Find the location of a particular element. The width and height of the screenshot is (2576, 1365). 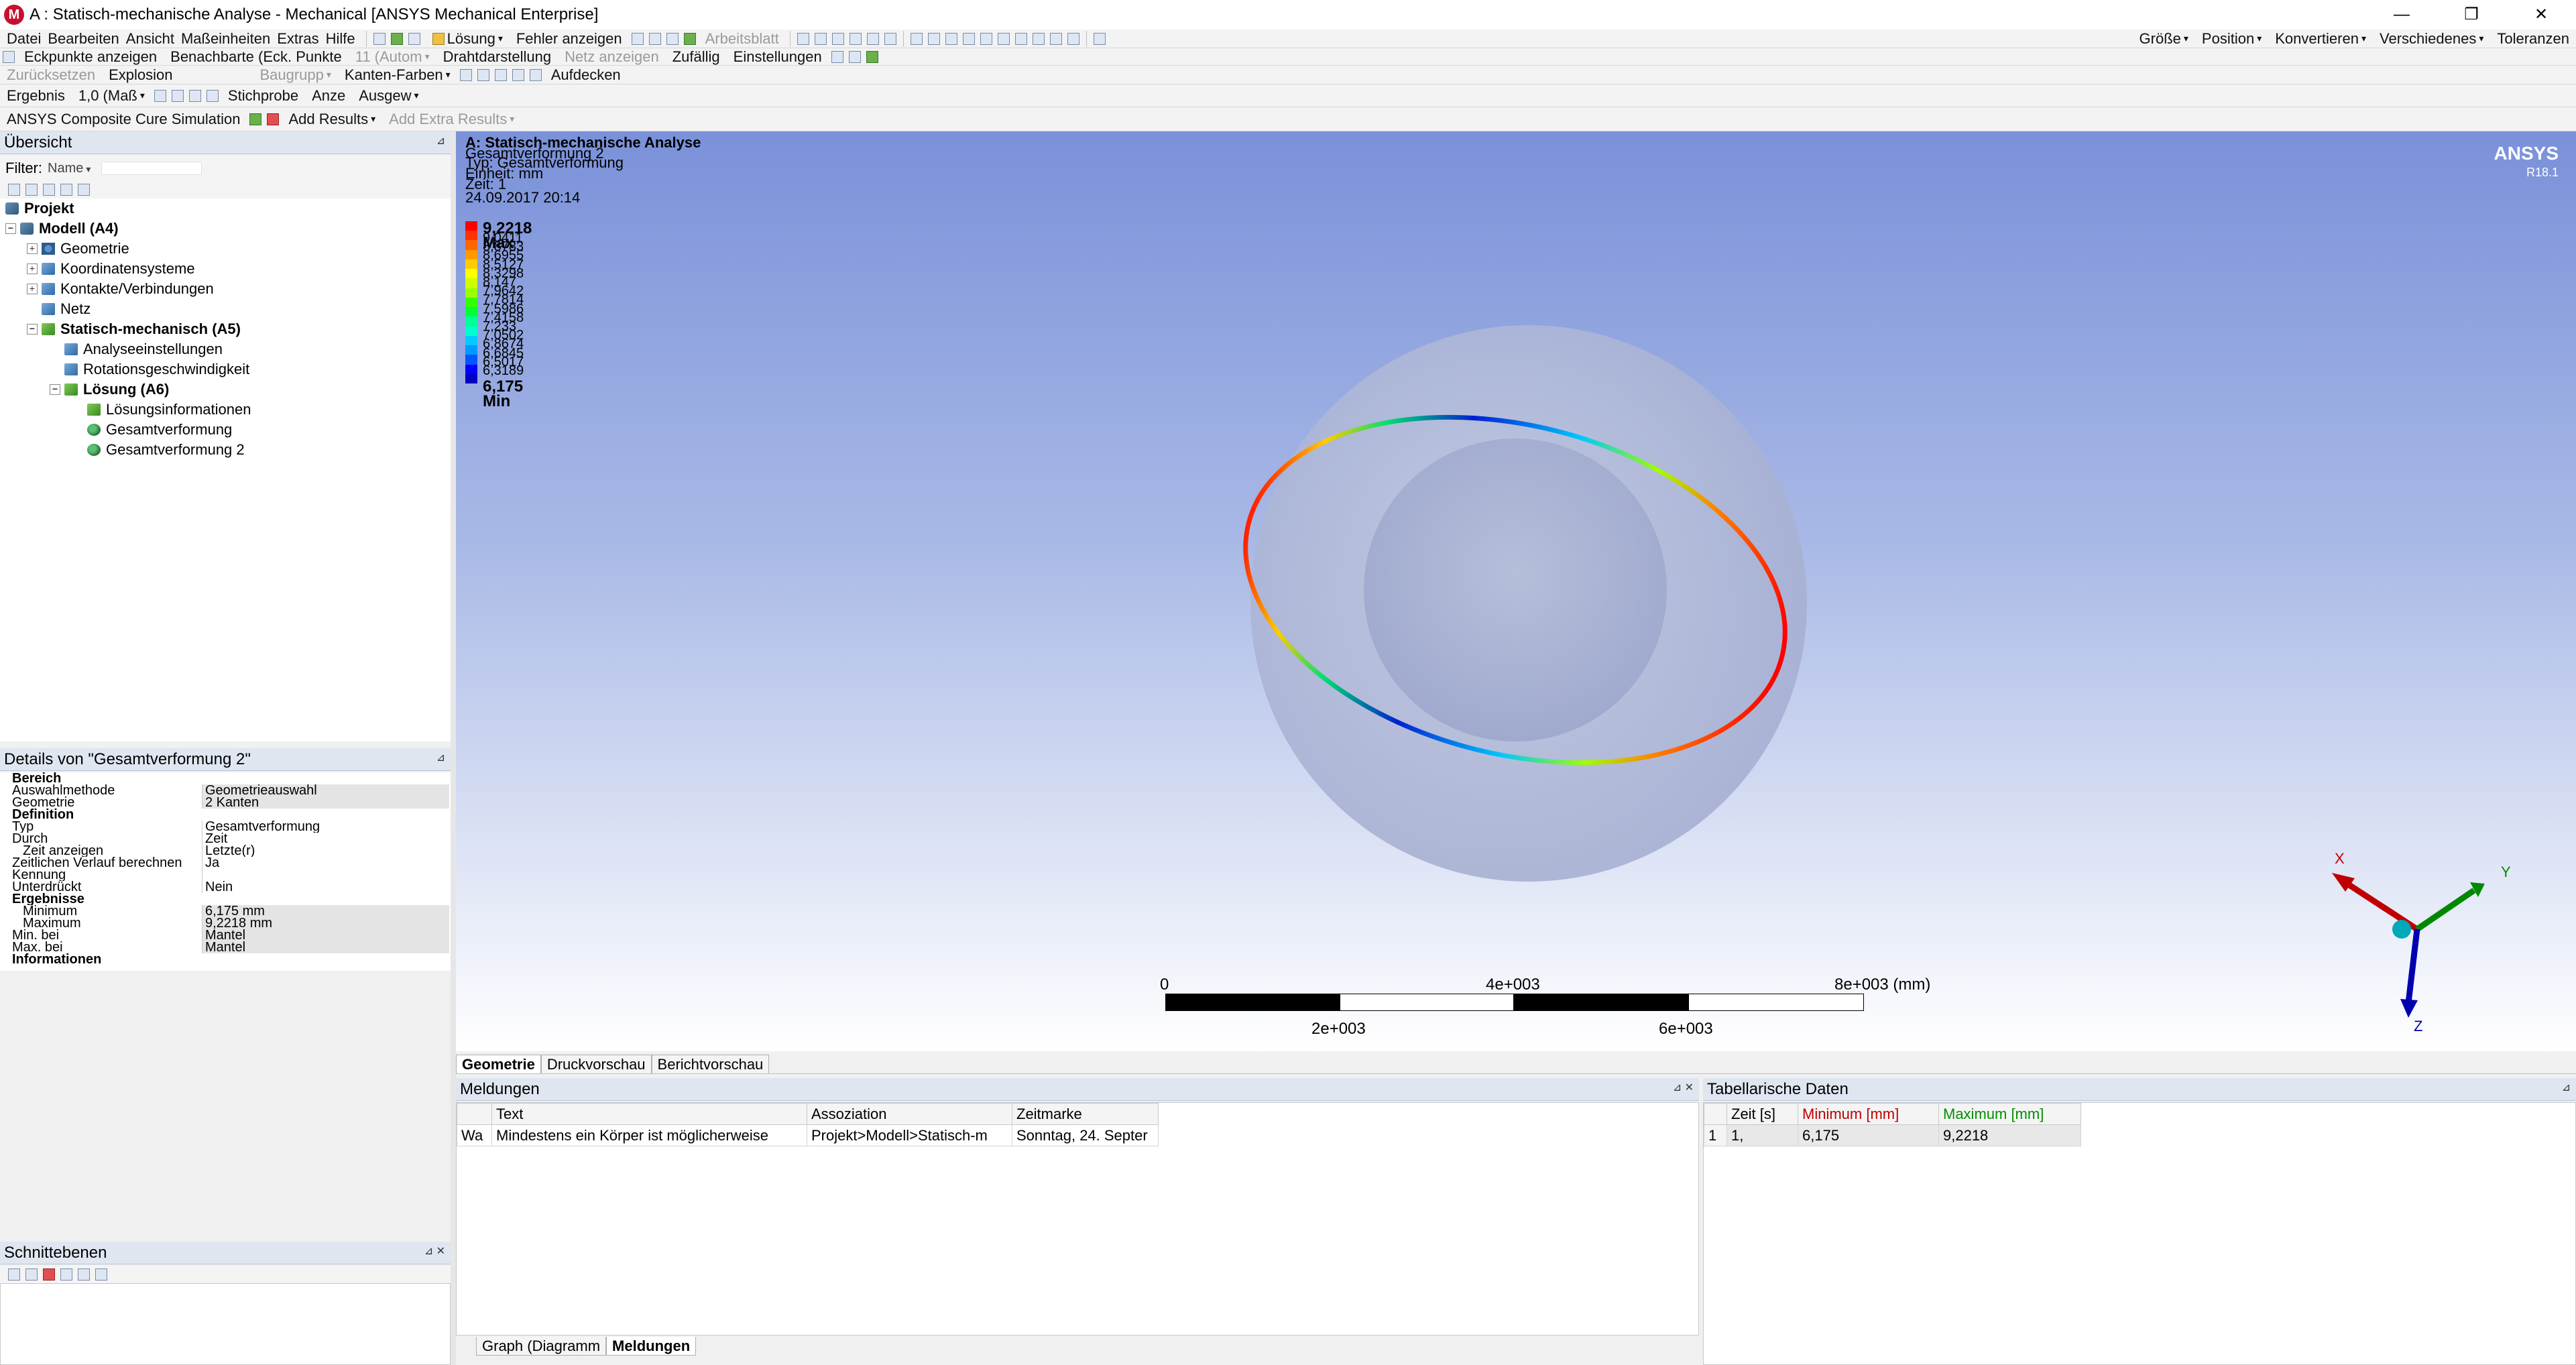

axis-triad is located at coordinates (2410, 949).